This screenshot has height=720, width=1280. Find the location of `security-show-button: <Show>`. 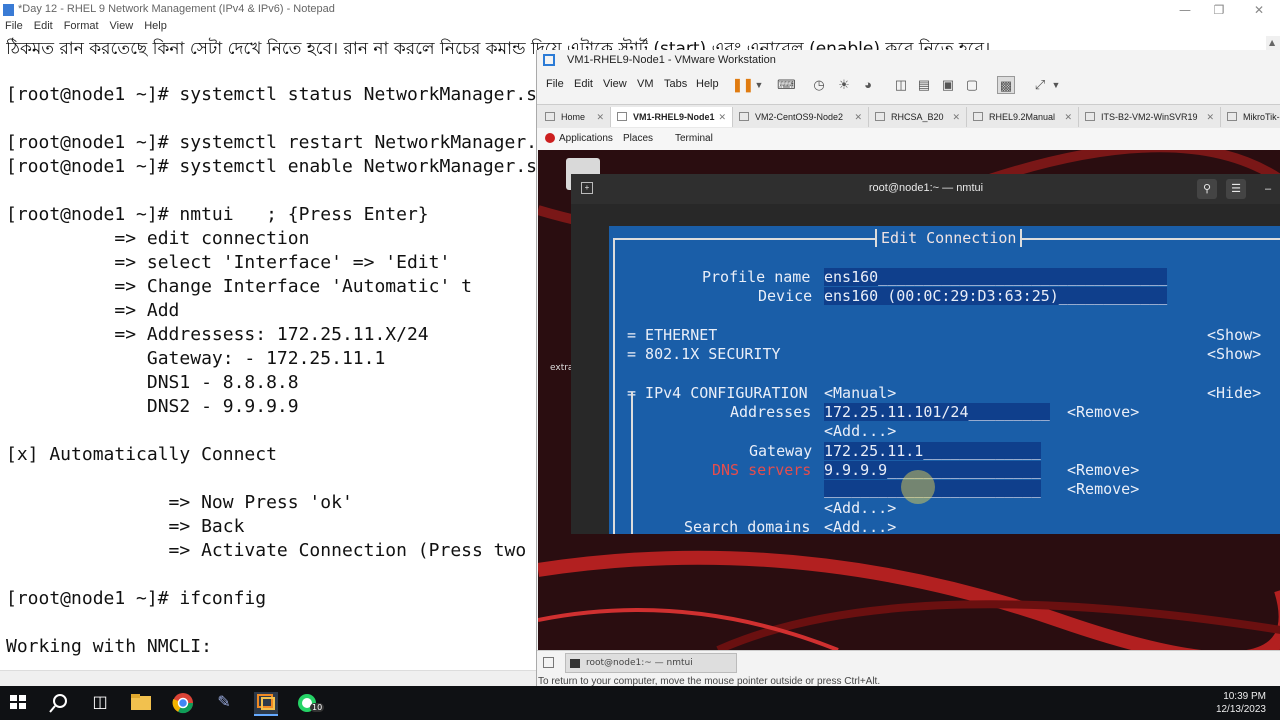

security-show-button: <Show> is located at coordinates (1234, 354).